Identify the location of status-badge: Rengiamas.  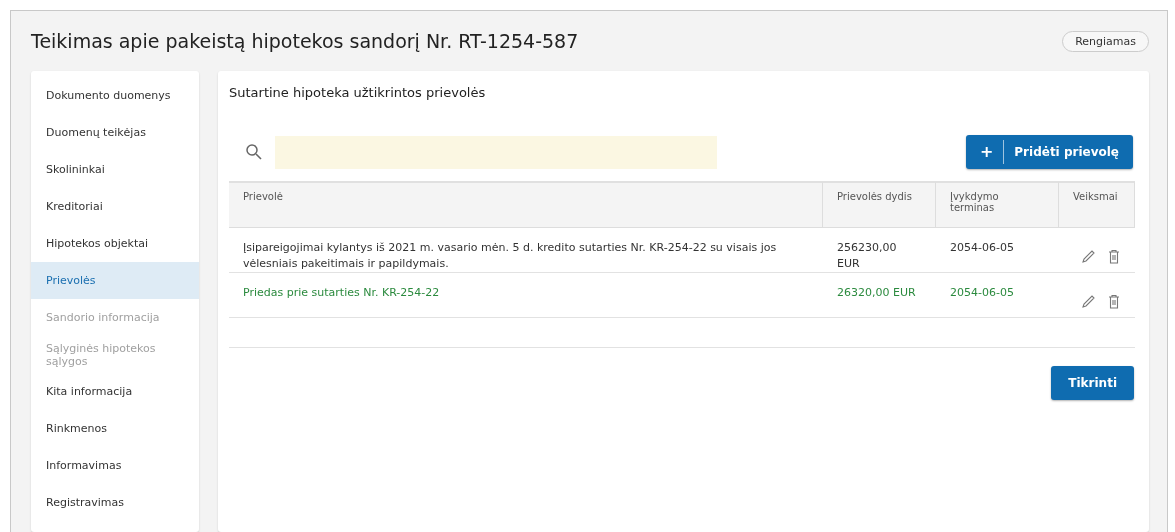
(1105, 41).